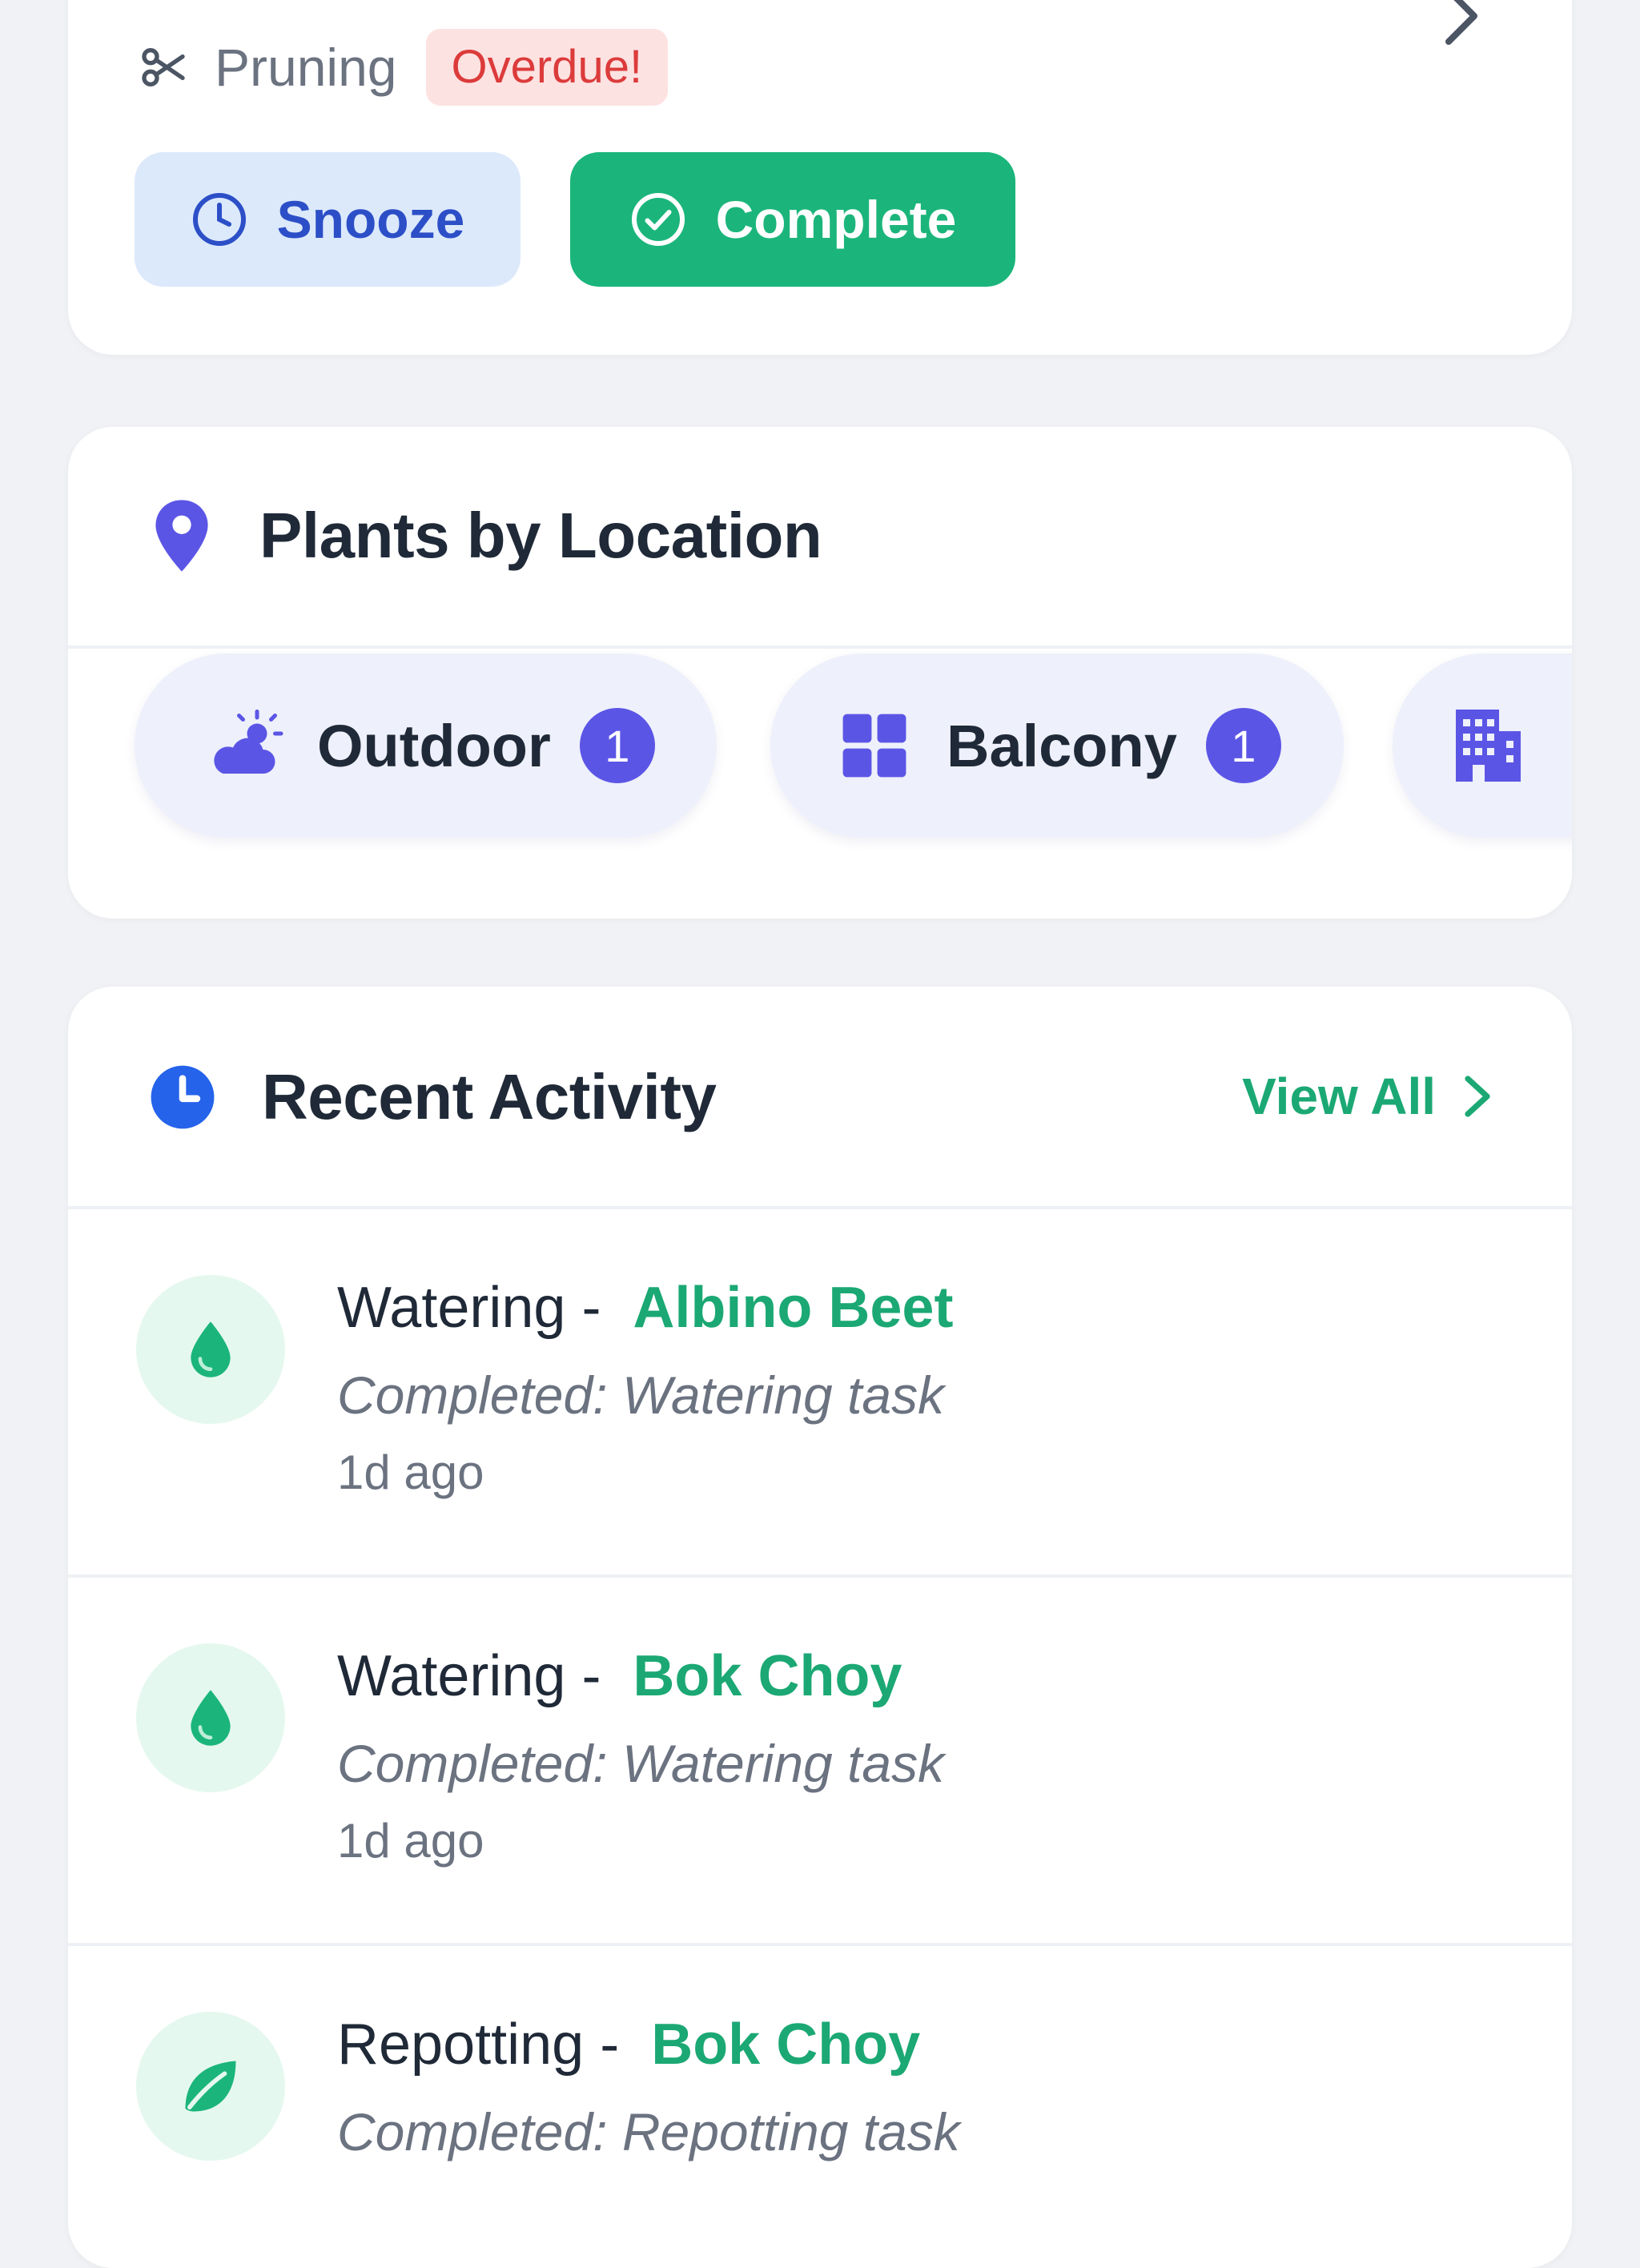  I want to click on view-all-link: View All, so click(1367, 1096).